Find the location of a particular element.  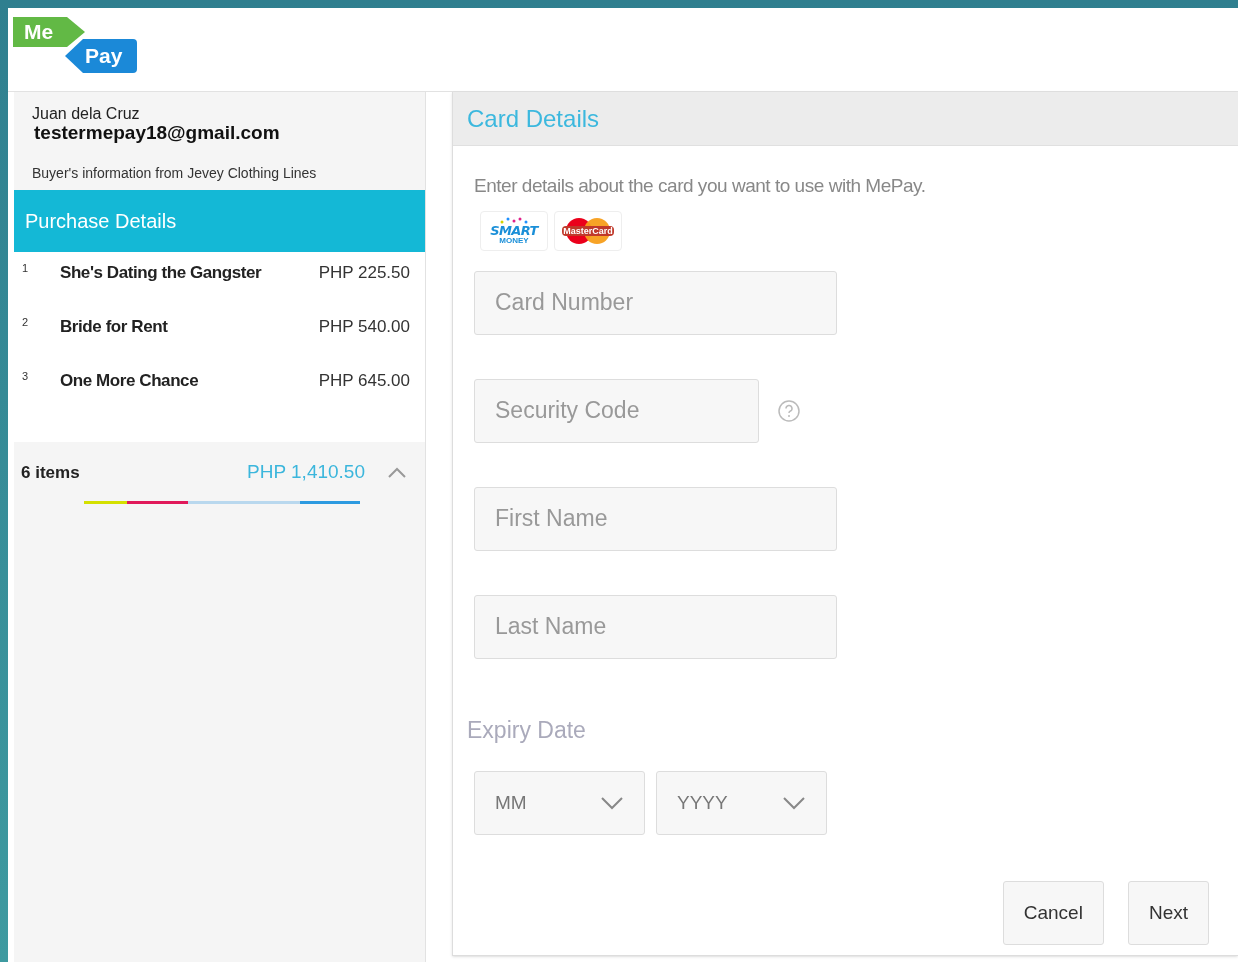

next-button: Next is located at coordinates (1168, 913).